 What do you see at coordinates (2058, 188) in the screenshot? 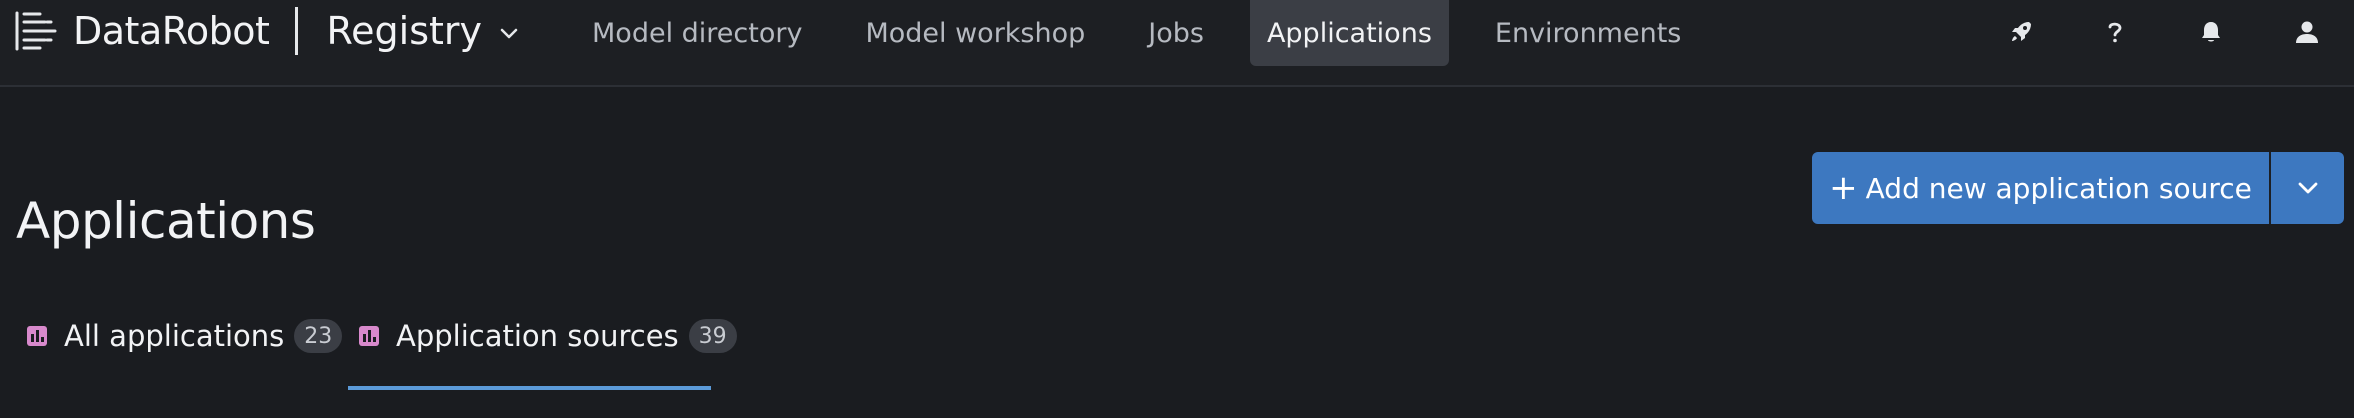
I see `add-application-source-label: Add new application source` at bounding box center [2058, 188].